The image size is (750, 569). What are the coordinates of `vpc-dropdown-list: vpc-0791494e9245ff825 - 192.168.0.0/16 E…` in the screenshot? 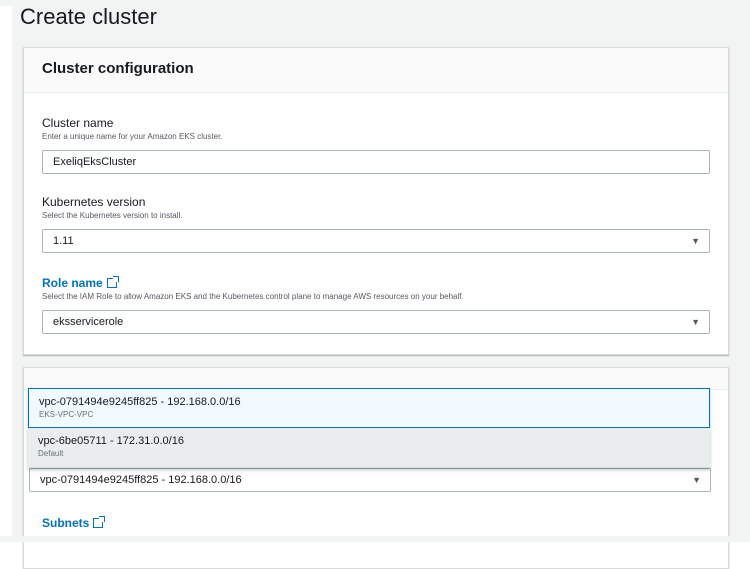 It's located at (369, 428).